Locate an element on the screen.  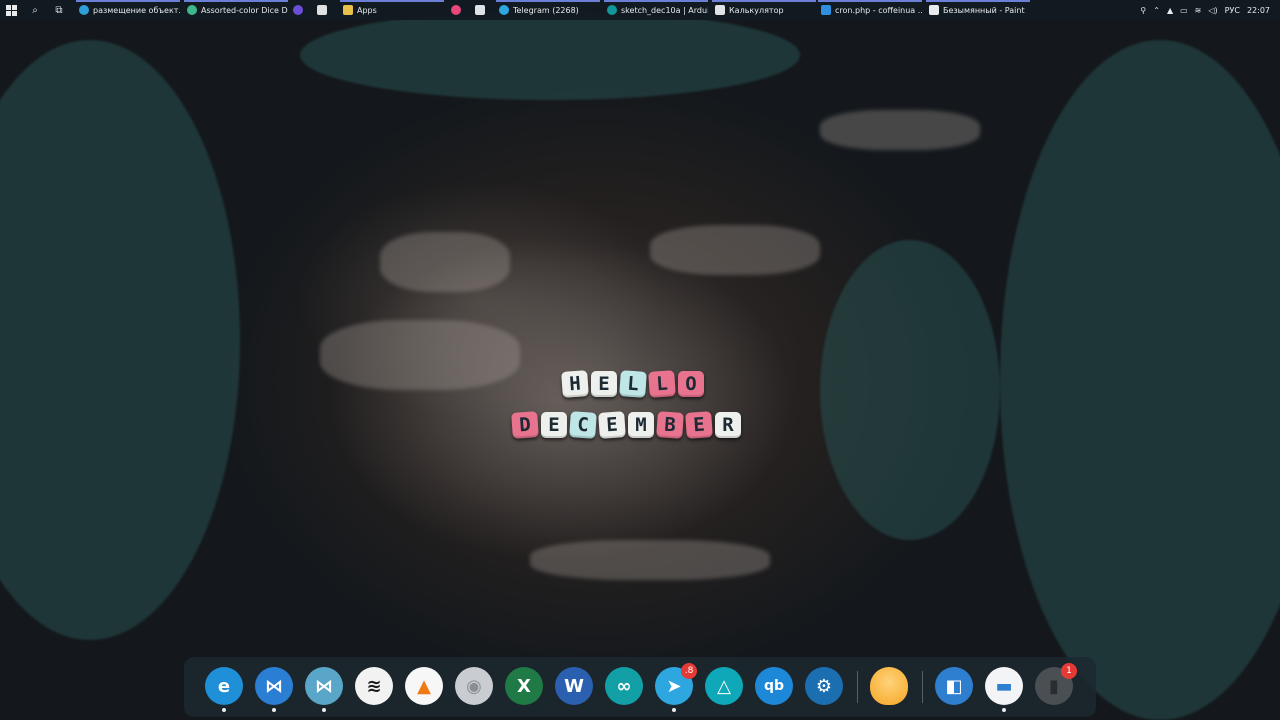
dock-item-excel: X is located at coordinates (524, 686).